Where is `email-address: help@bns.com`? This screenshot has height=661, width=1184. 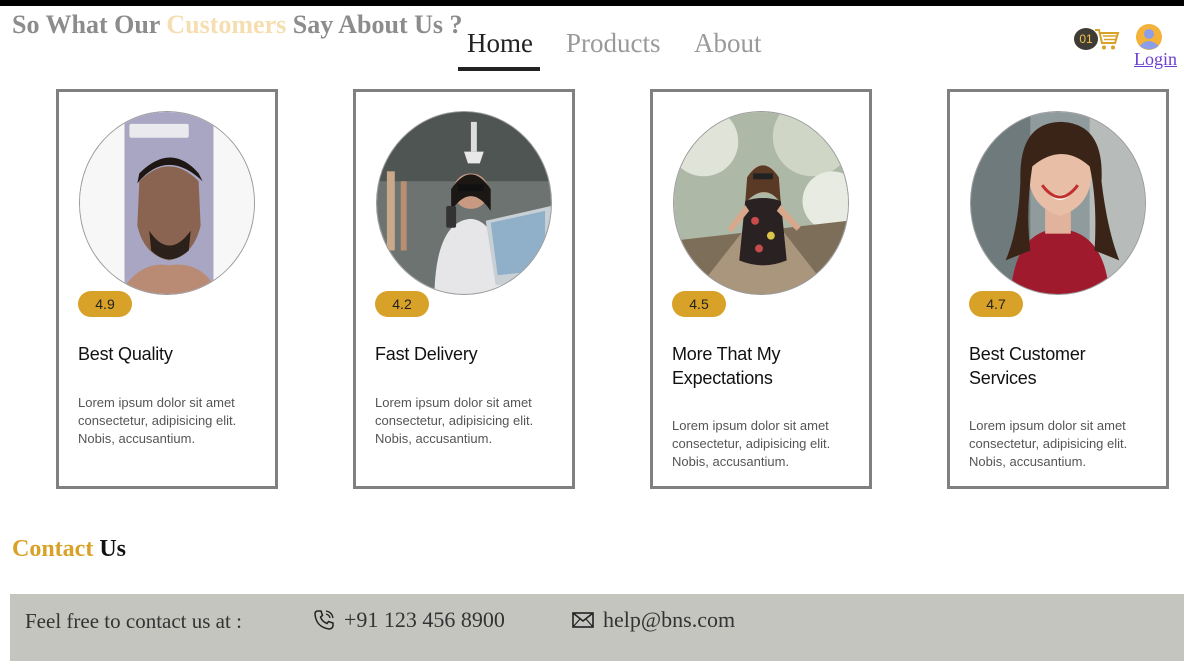 email-address: help@bns.com is located at coordinates (669, 619).